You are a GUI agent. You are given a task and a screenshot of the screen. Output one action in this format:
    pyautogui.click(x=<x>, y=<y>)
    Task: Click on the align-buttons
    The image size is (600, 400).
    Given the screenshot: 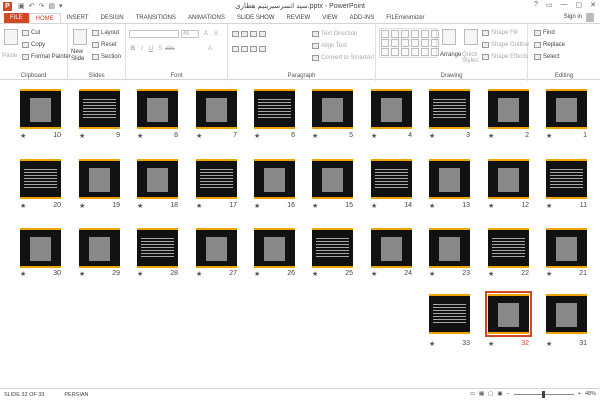 What is the action you would take?
    pyautogui.click(x=249, y=49)
    